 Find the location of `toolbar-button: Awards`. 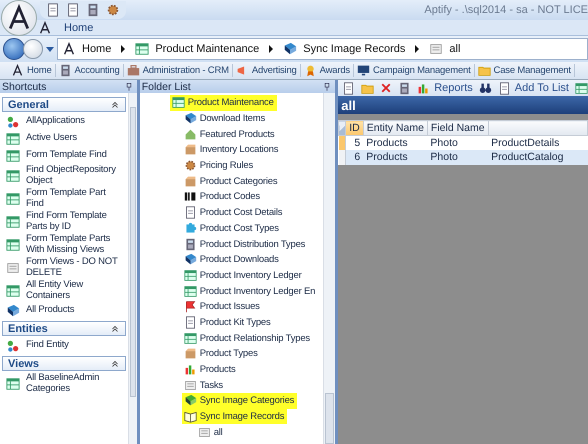

toolbar-button: Awards is located at coordinates (327, 70).